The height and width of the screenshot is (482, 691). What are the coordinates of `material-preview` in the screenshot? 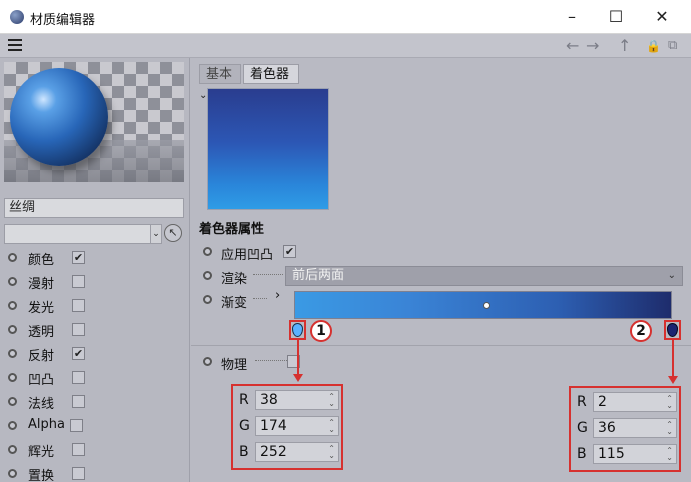 It's located at (94, 122).